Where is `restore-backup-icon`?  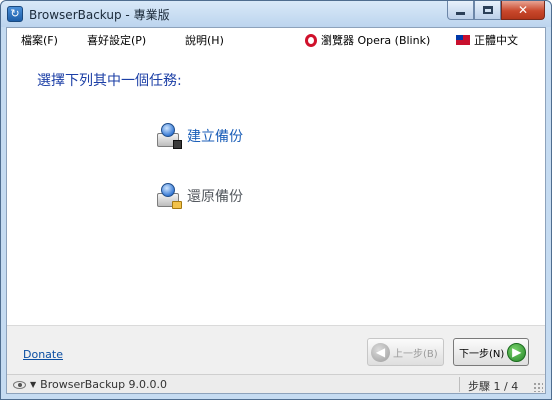 restore-backup-icon is located at coordinates (169, 196).